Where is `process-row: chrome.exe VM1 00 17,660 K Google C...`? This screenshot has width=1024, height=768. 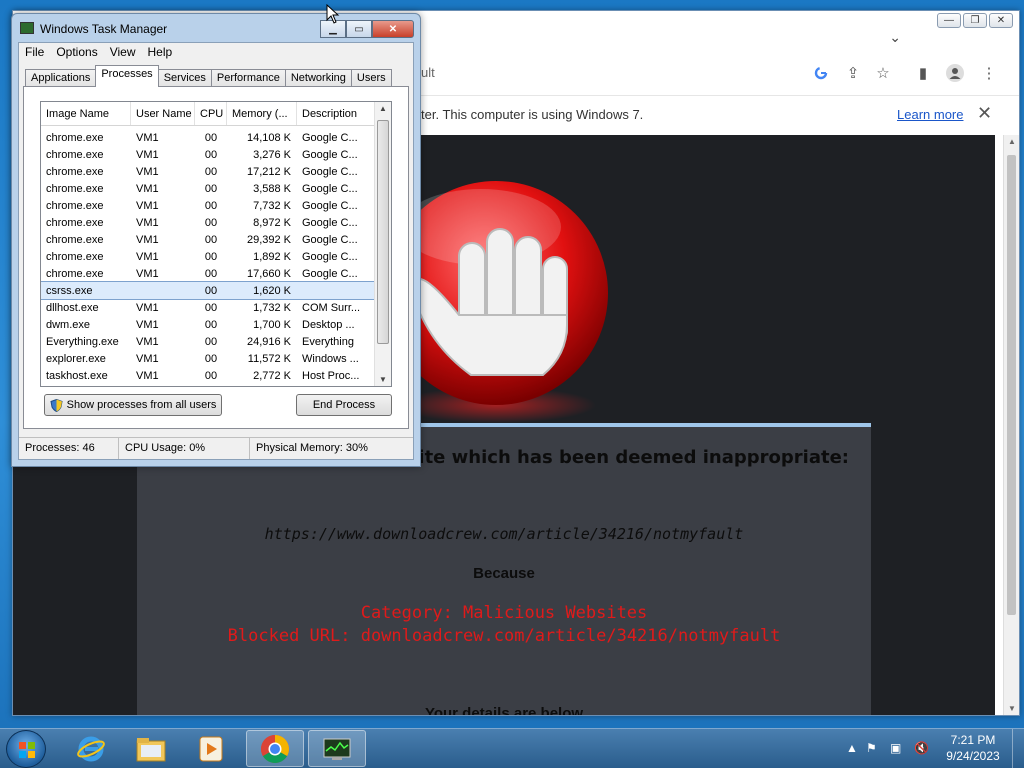
process-row: chrome.exe VM1 00 17,660 K Google C... is located at coordinates (208, 273).